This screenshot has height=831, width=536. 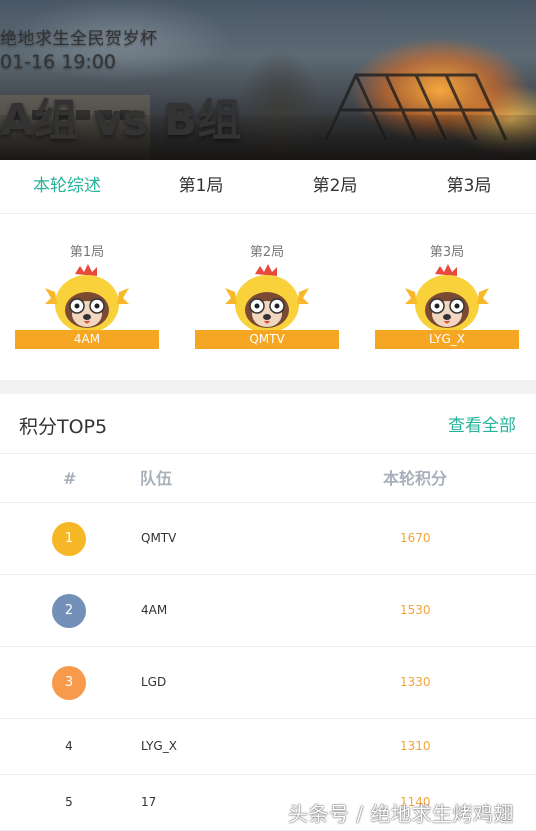 What do you see at coordinates (87, 339) in the screenshot?
I see `round-winner: 4AM` at bounding box center [87, 339].